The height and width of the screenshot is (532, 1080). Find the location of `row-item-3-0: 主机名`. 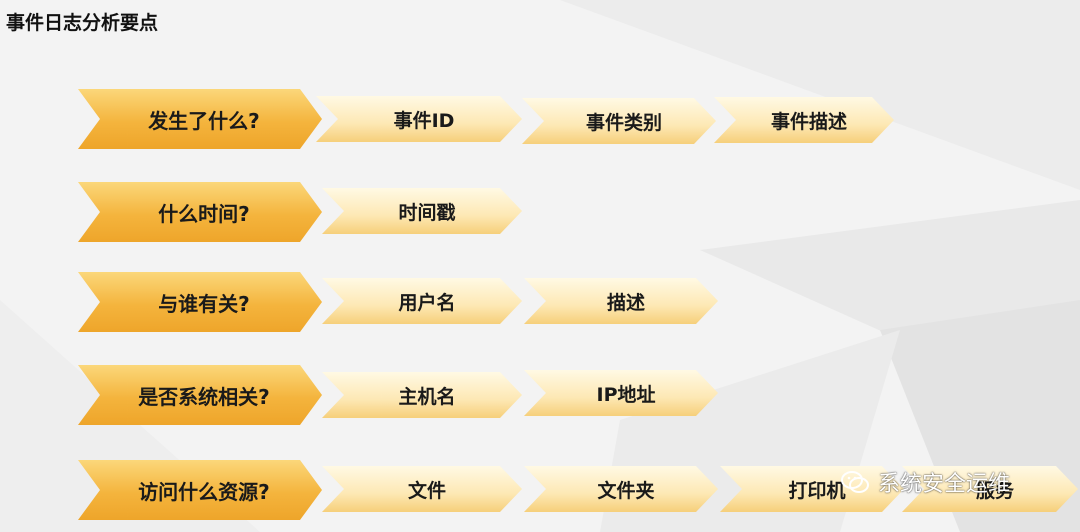

row-item-3-0: 主机名 is located at coordinates (422, 395).